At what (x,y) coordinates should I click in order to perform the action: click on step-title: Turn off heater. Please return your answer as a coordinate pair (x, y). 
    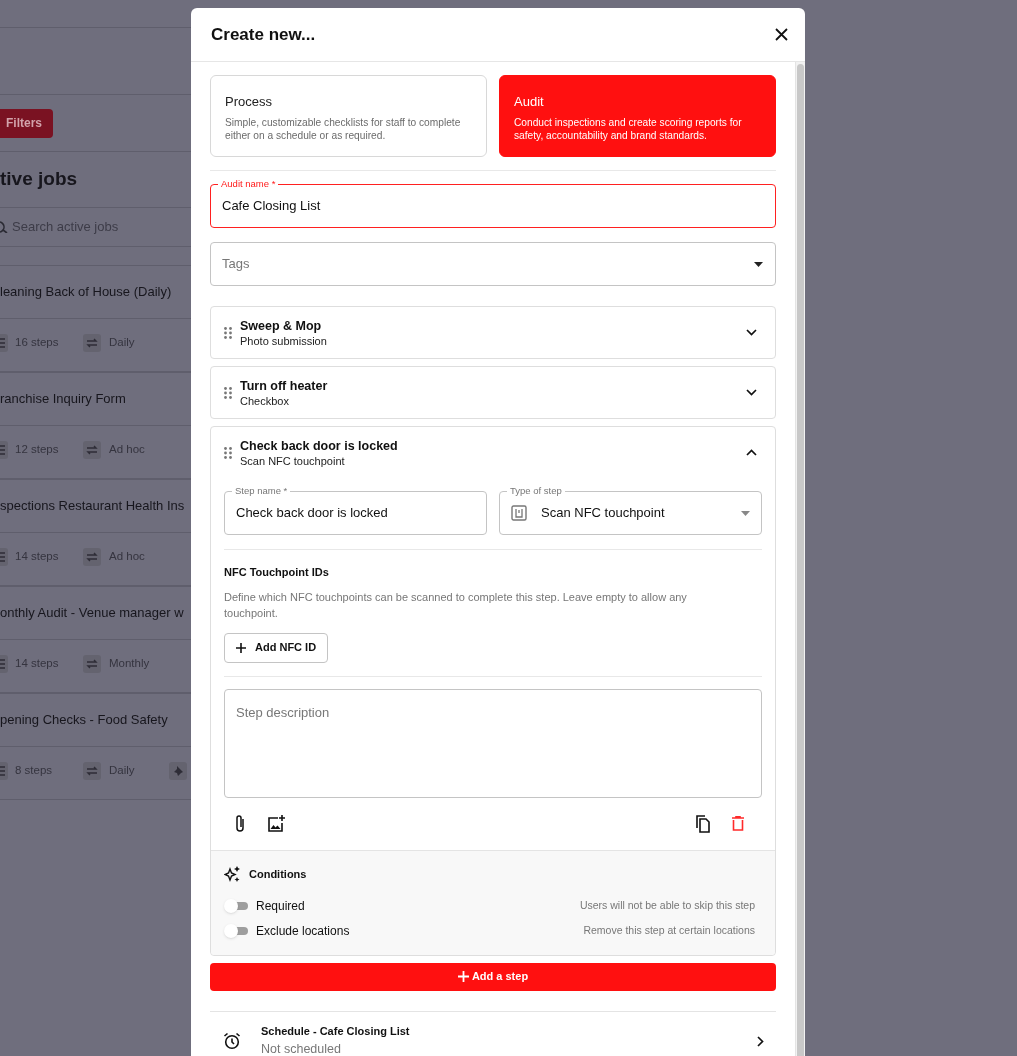
    Looking at the image, I should click on (284, 385).